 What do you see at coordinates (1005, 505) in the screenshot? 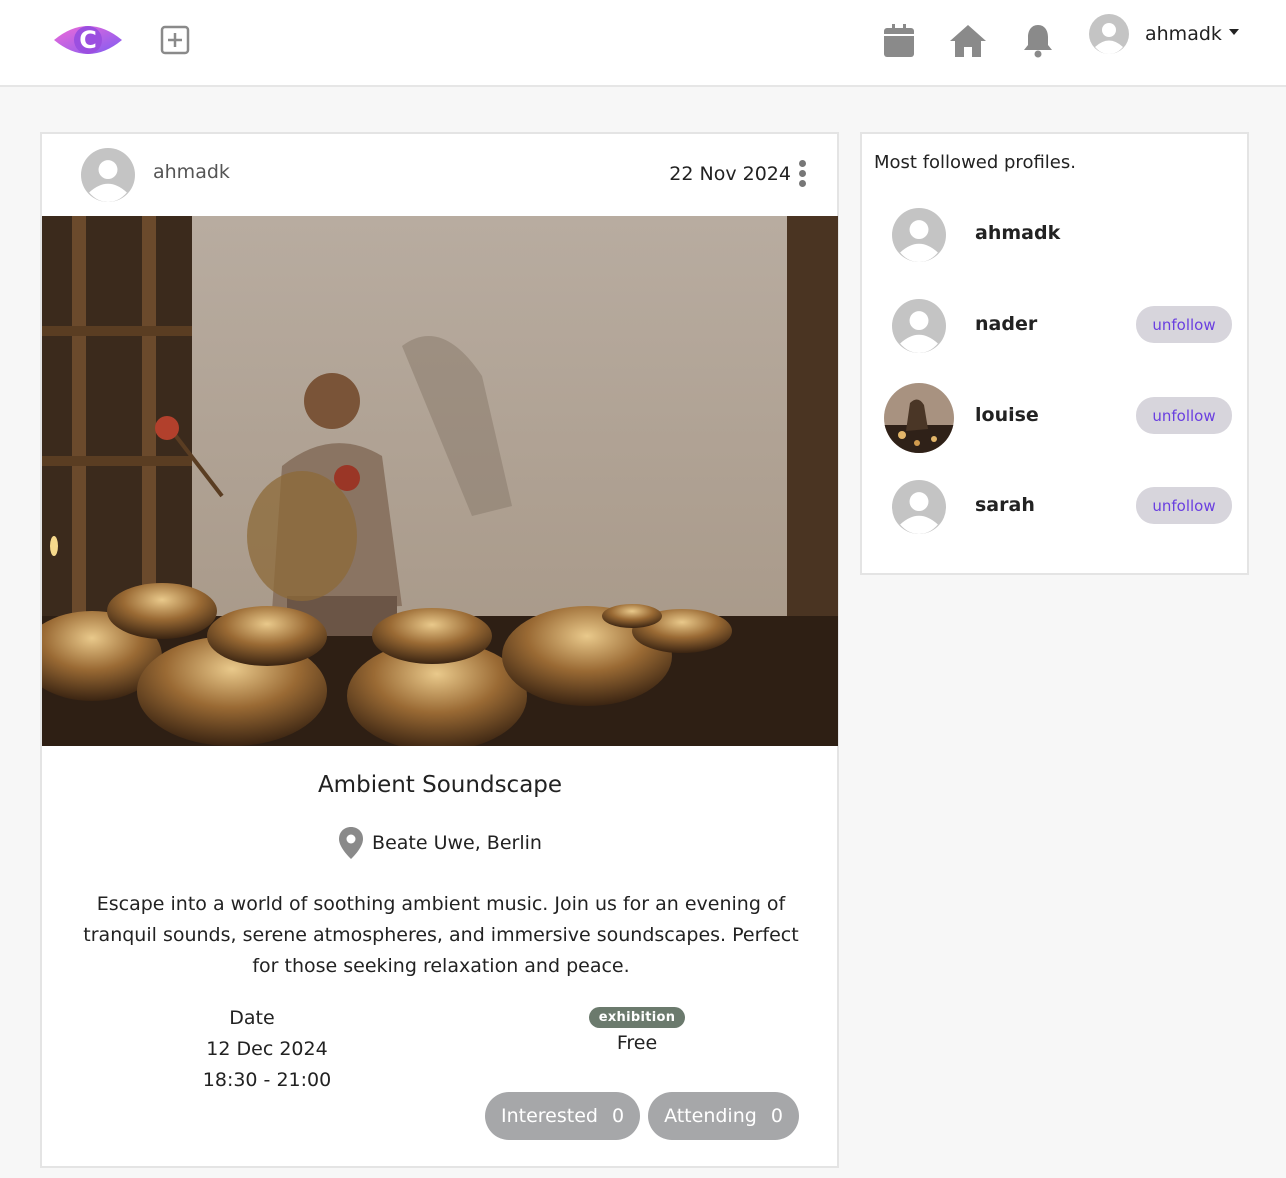
I see `profile-name: sarah` at bounding box center [1005, 505].